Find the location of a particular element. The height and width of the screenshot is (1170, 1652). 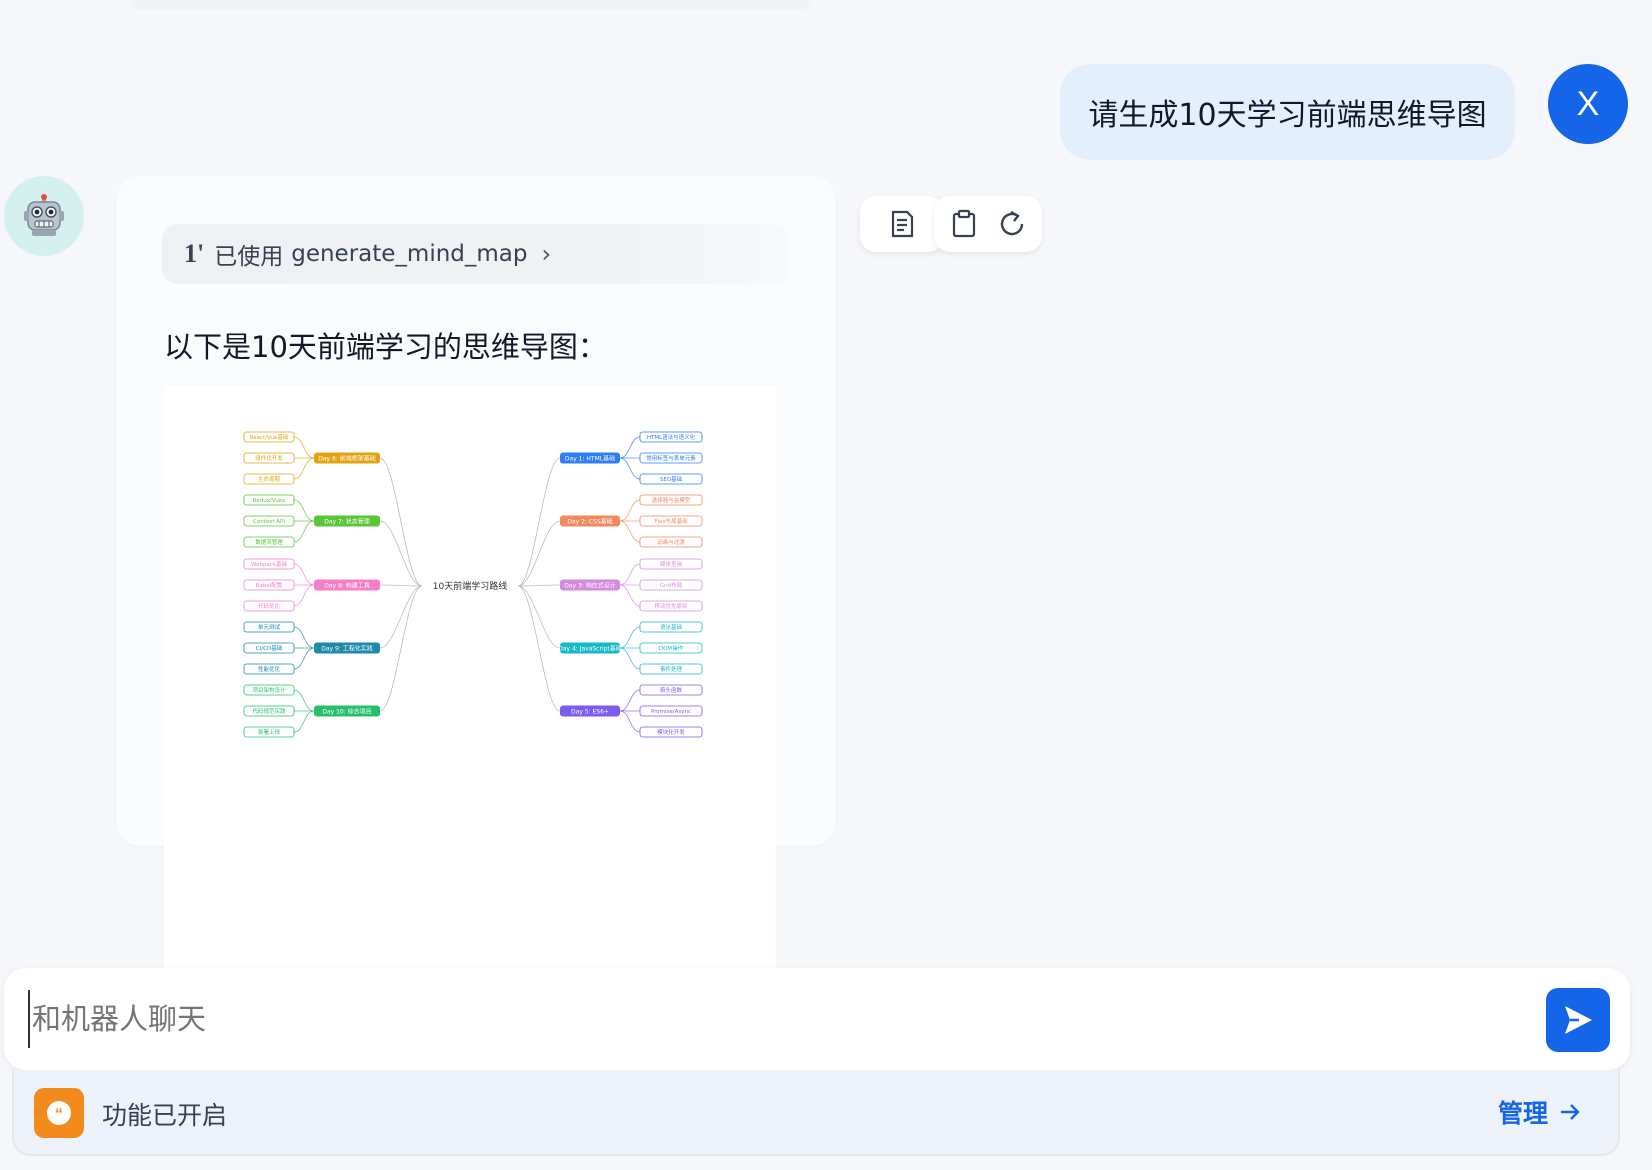

mindmap-leaf-label: Redux/Vuex is located at coordinates (269, 501).